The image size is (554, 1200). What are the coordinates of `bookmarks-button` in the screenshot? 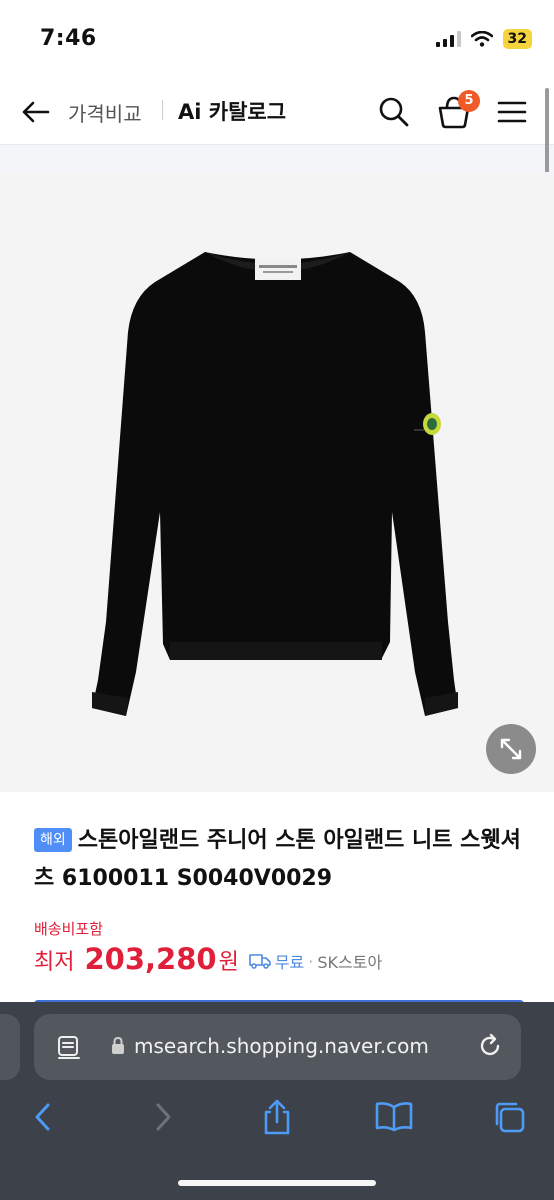 It's located at (394, 1117).